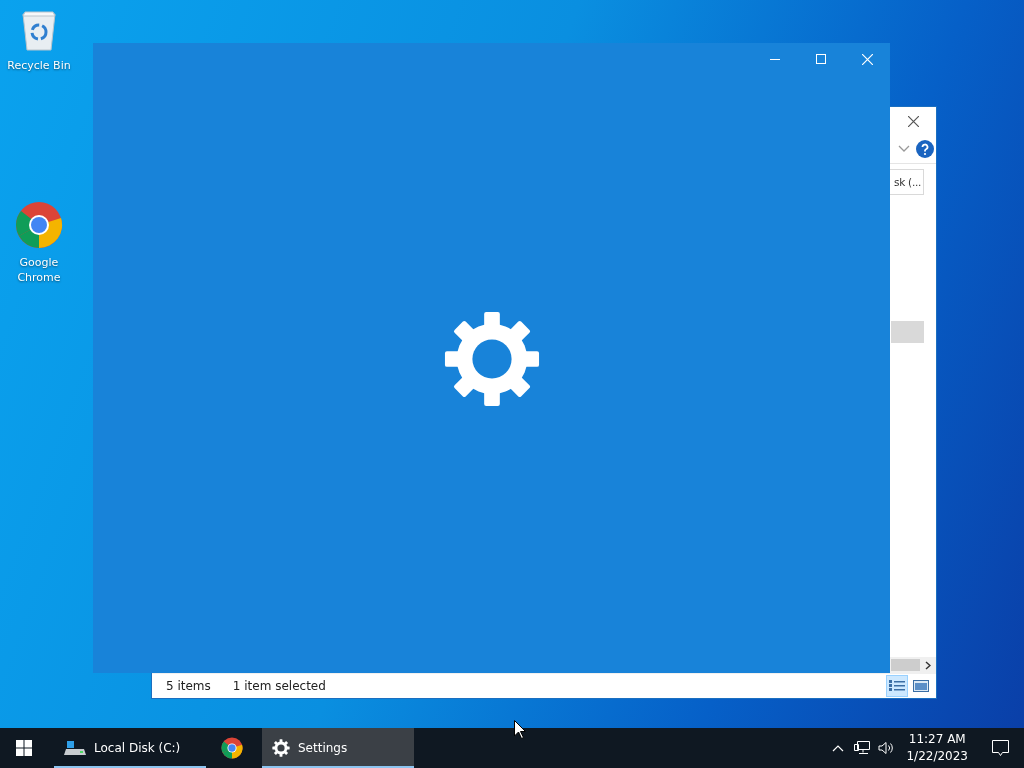  I want to click on preview-view-icon, so click(921, 686).